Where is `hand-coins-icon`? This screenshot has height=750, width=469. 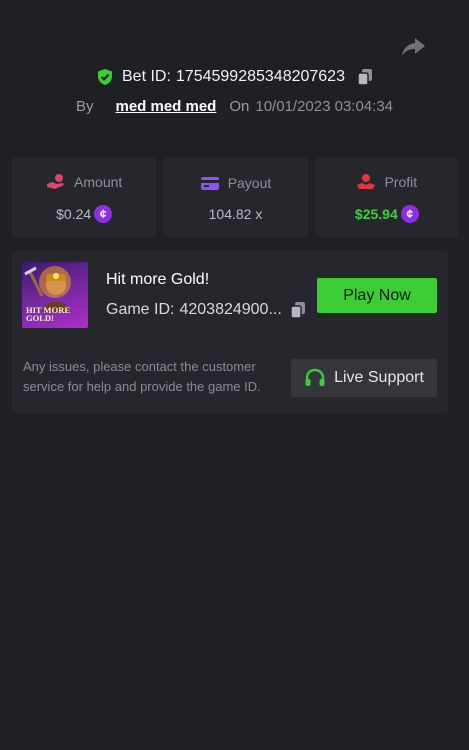
hand-coins-icon is located at coordinates (55, 181).